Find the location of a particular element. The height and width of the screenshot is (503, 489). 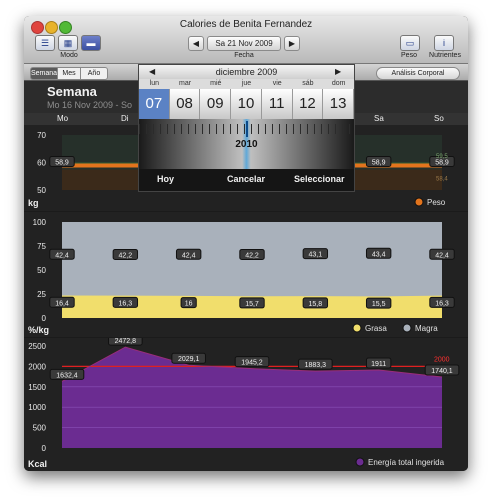

peso-label: Peso is located at coordinates (409, 55).